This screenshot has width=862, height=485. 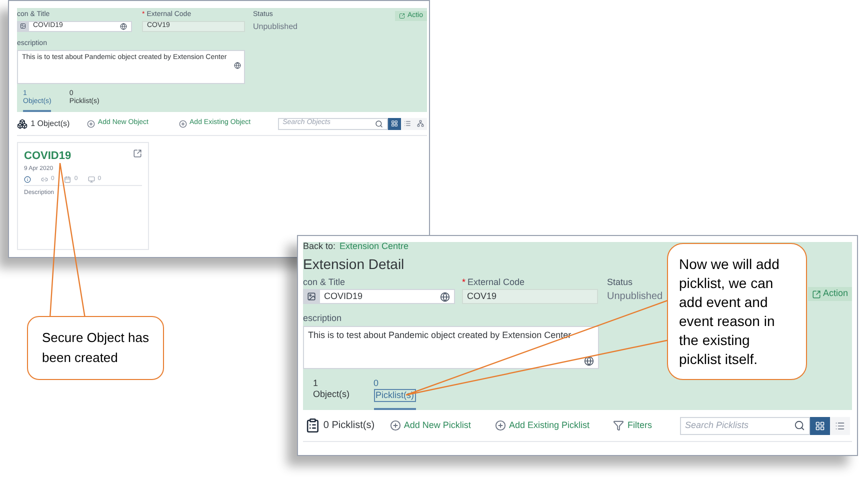 I want to click on search-field: Search Picklists, so click(x=745, y=425).